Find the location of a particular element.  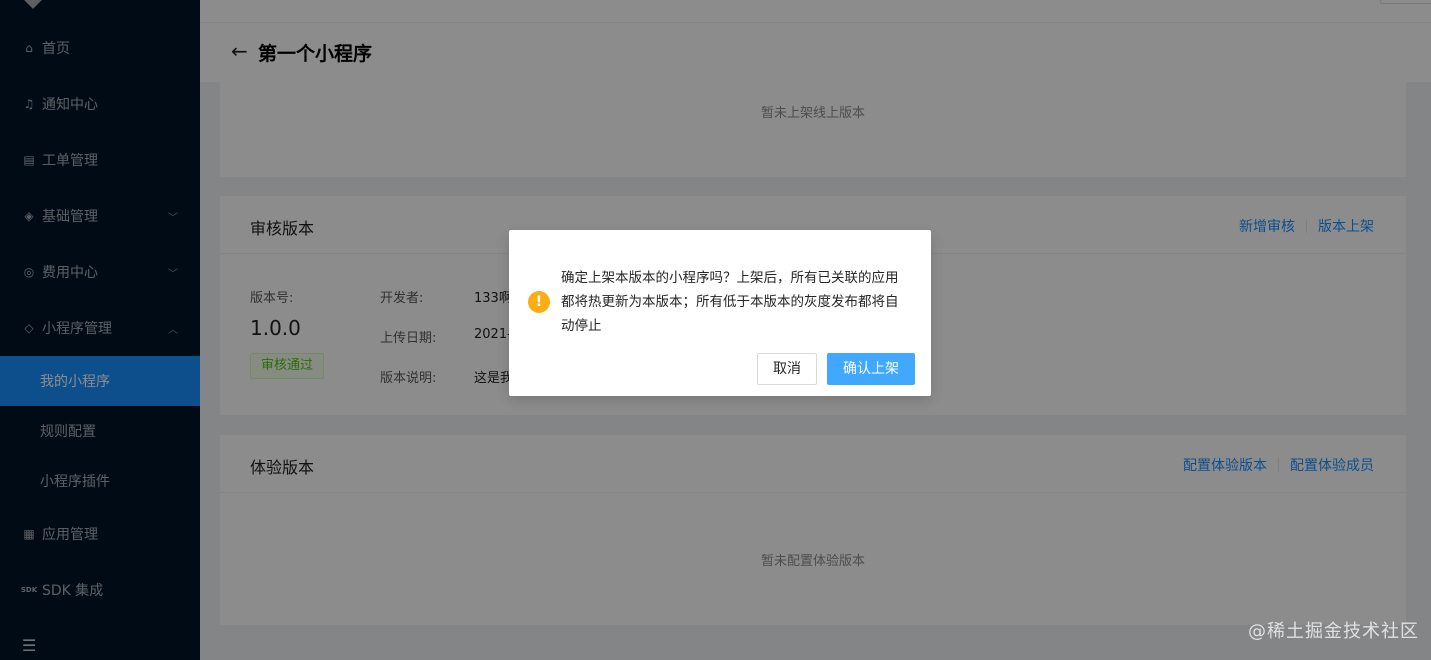

confirm-publish-button: 确认上架 is located at coordinates (871, 369).